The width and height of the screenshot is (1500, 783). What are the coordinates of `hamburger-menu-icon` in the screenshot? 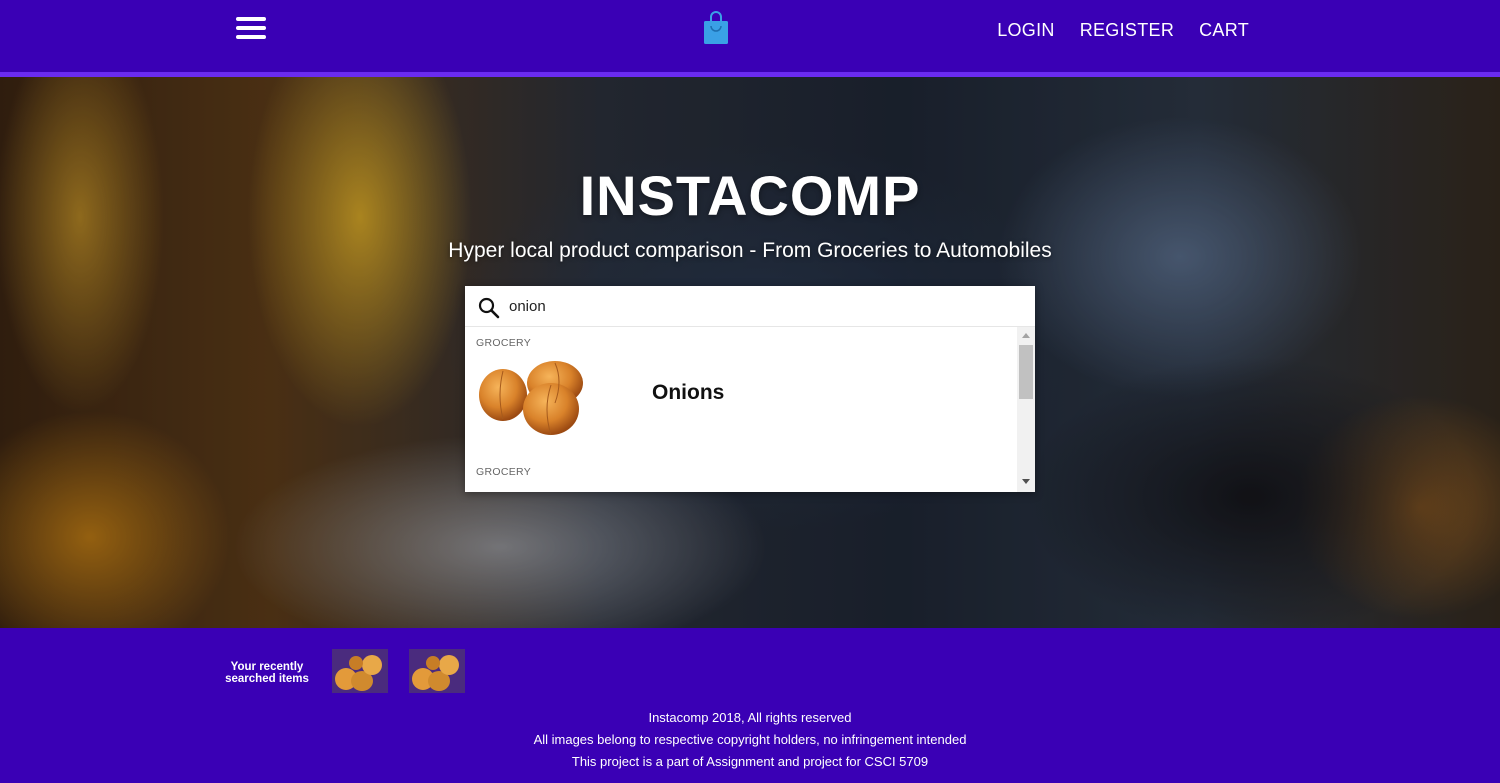 It's located at (251, 28).